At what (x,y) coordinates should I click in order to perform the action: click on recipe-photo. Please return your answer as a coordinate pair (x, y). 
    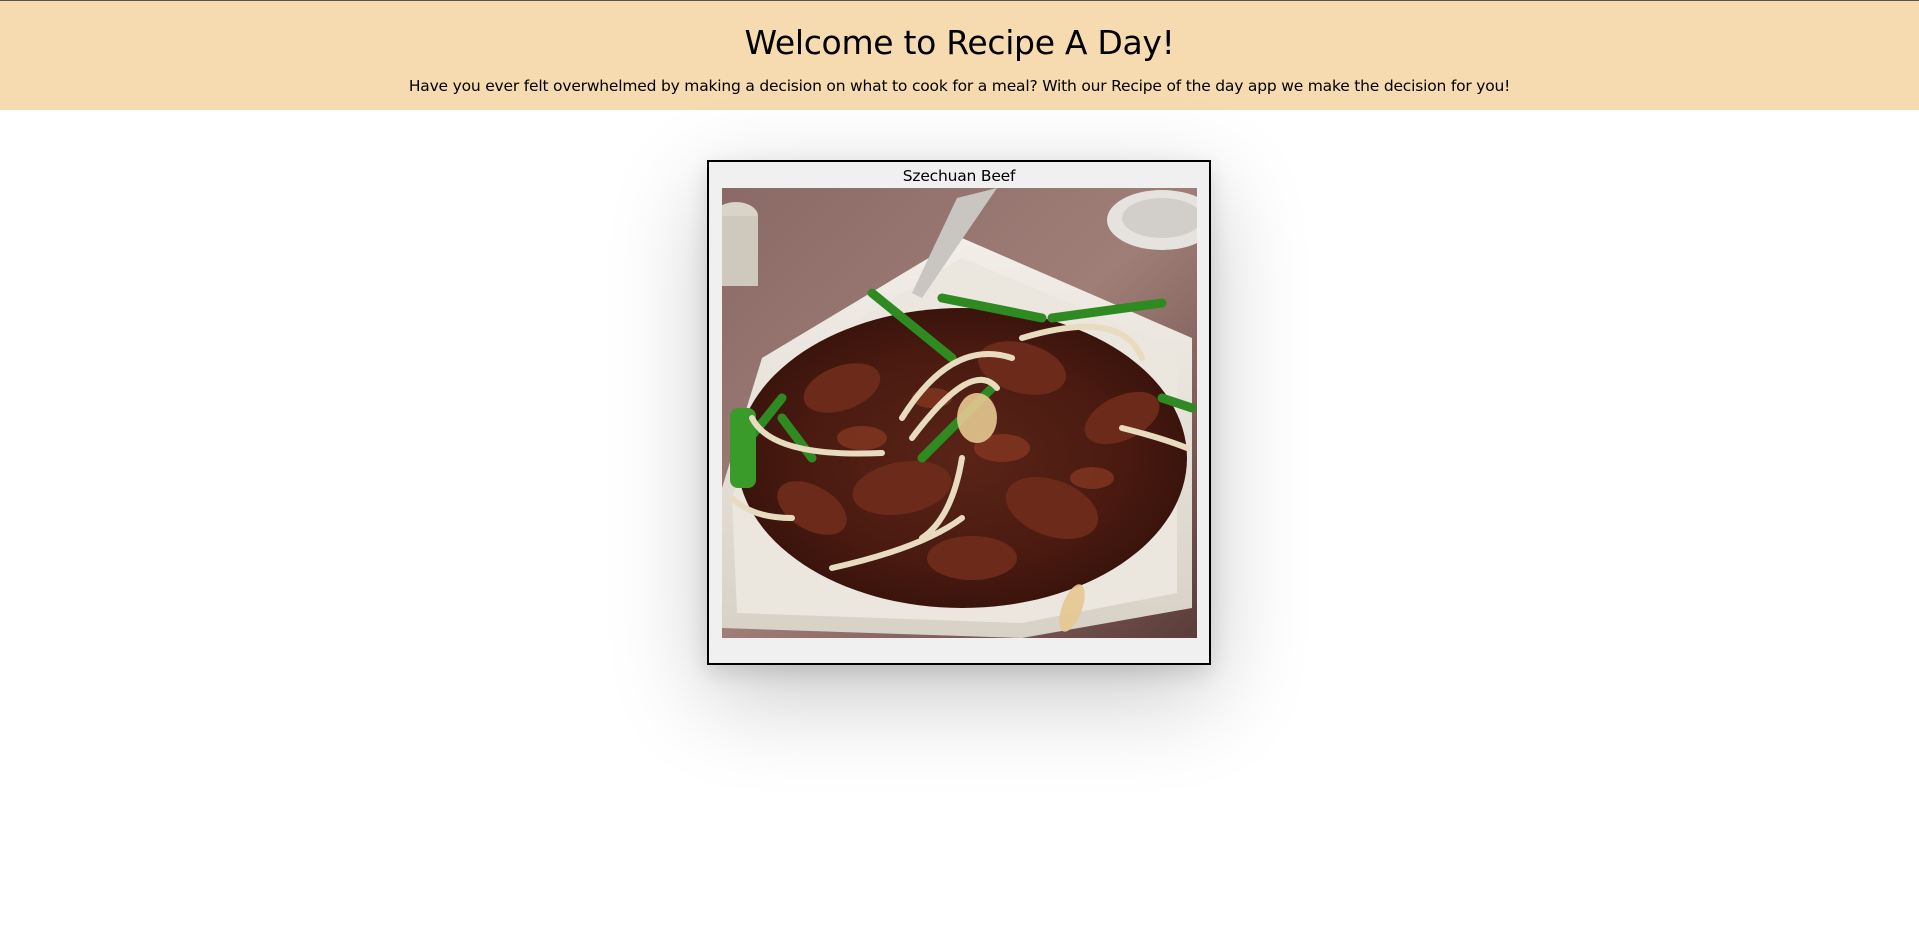
    Looking at the image, I should click on (959, 413).